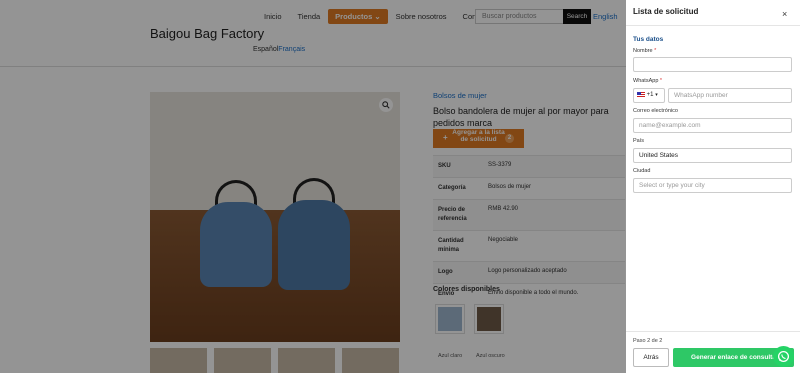 This screenshot has height=373, width=800. I want to click on whatsapp-label: WhatsApp *, so click(647, 81).